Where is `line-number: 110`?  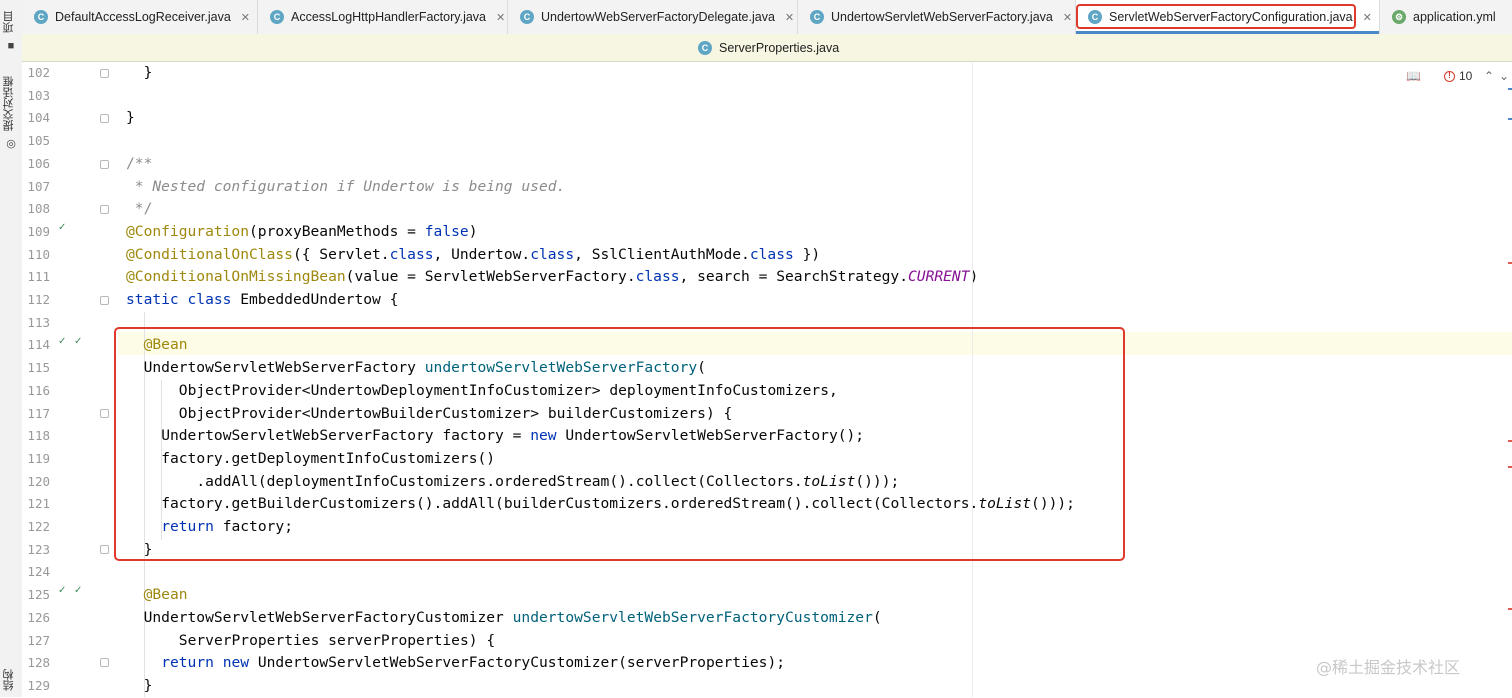 line-number: 110 is located at coordinates (38, 254).